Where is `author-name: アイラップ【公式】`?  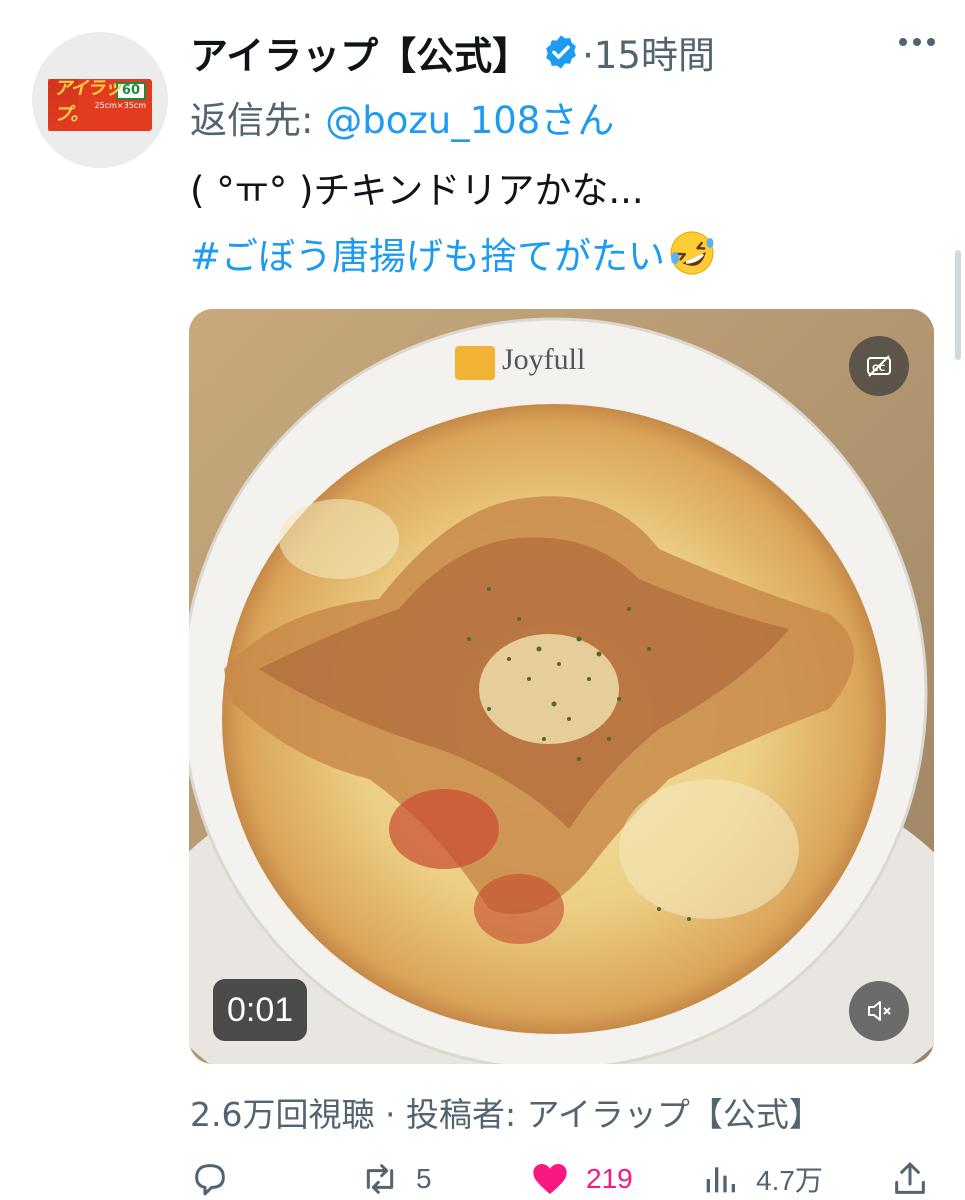
author-name: アイラップ【公式】 is located at coordinates (360, 52).